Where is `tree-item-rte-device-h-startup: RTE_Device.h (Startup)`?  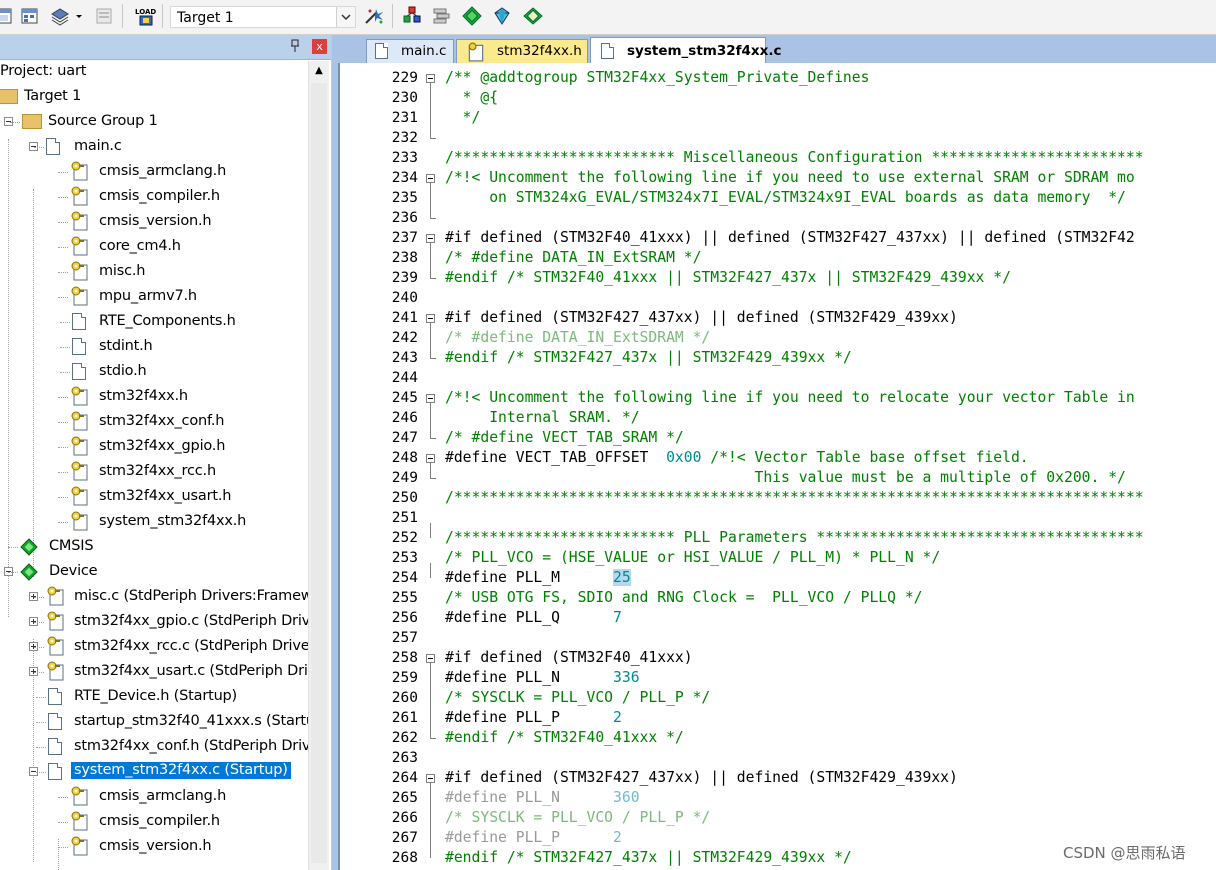 tree-item-rte-device-h-startup: RTE_Device.h (Startup) is located at coordinates (154, 697).